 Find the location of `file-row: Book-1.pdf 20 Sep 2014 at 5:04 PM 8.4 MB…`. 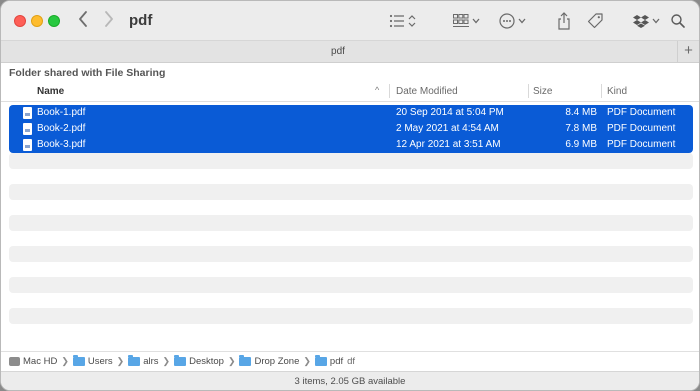

file-row: Book-1.pdf 20 Sep 2014 at 5:04 PM 8.4 MB… is located at coordinates (351, 113).